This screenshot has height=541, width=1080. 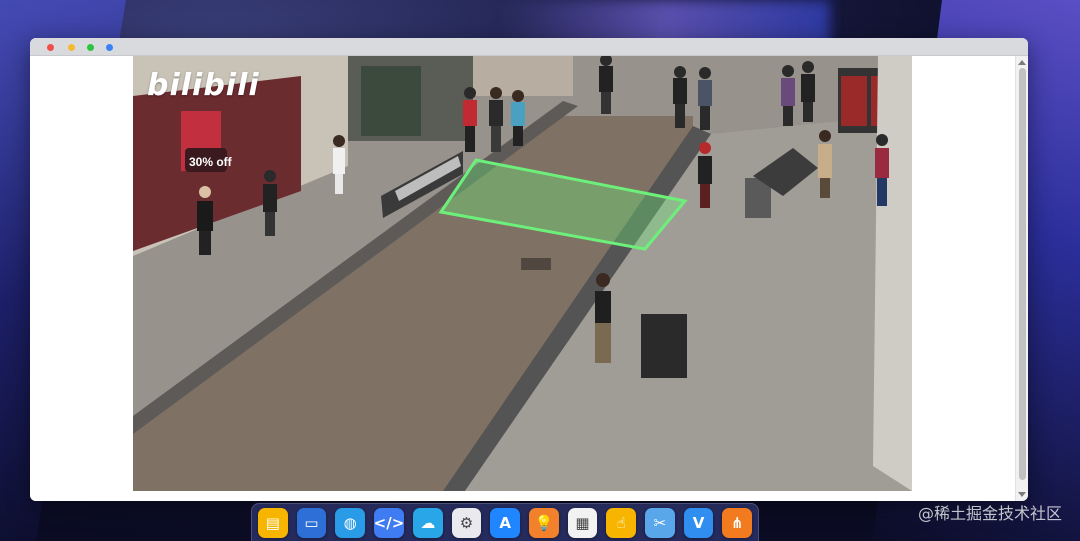 What do you see at coordinates (1022, 62) in the screenshot?
I see `scroll-up-icon` at bounding box center [1022, 62].